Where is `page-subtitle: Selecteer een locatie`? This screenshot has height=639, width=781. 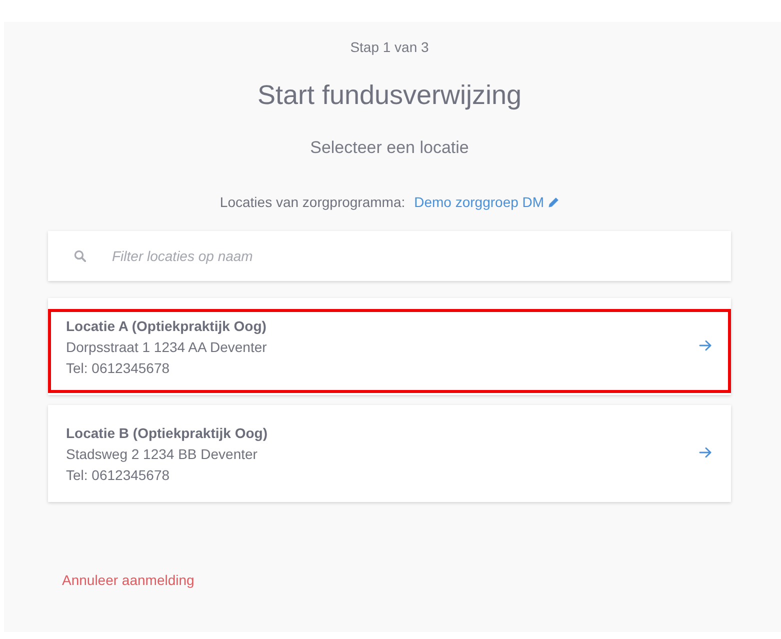
page-subtitle: Selecteer een locatie is located at coordinates (389, 148).